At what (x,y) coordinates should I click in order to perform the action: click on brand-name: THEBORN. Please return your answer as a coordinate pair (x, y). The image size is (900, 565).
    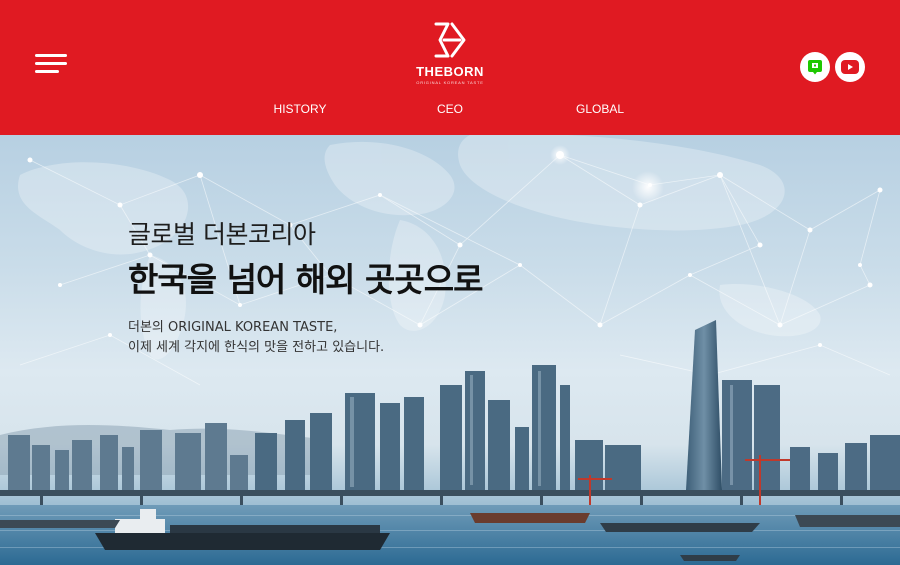
    Looking at the image, I should click on (450, 71).